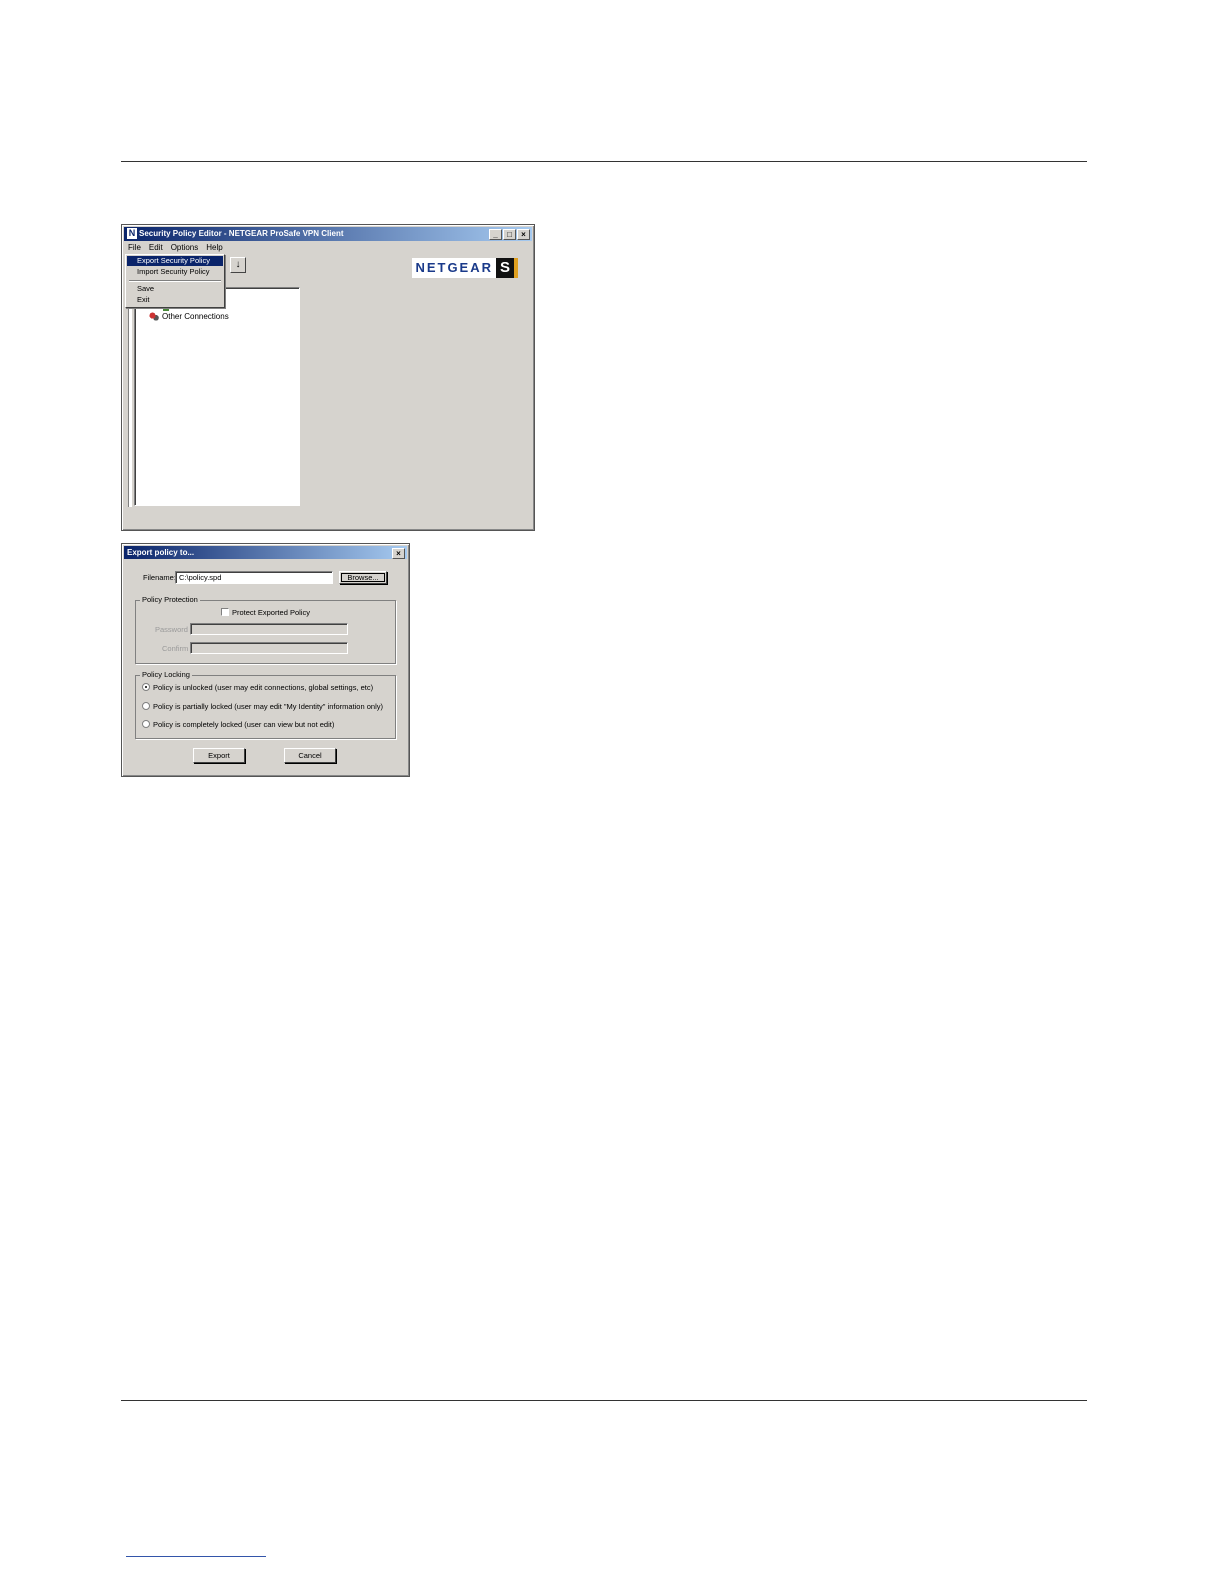 This screenshot has width=1224, height=1584. Describe the element at coordinates (265, 552) in the screenshot. I see `dialog-titlebar: Export policy to... ×` at that location.